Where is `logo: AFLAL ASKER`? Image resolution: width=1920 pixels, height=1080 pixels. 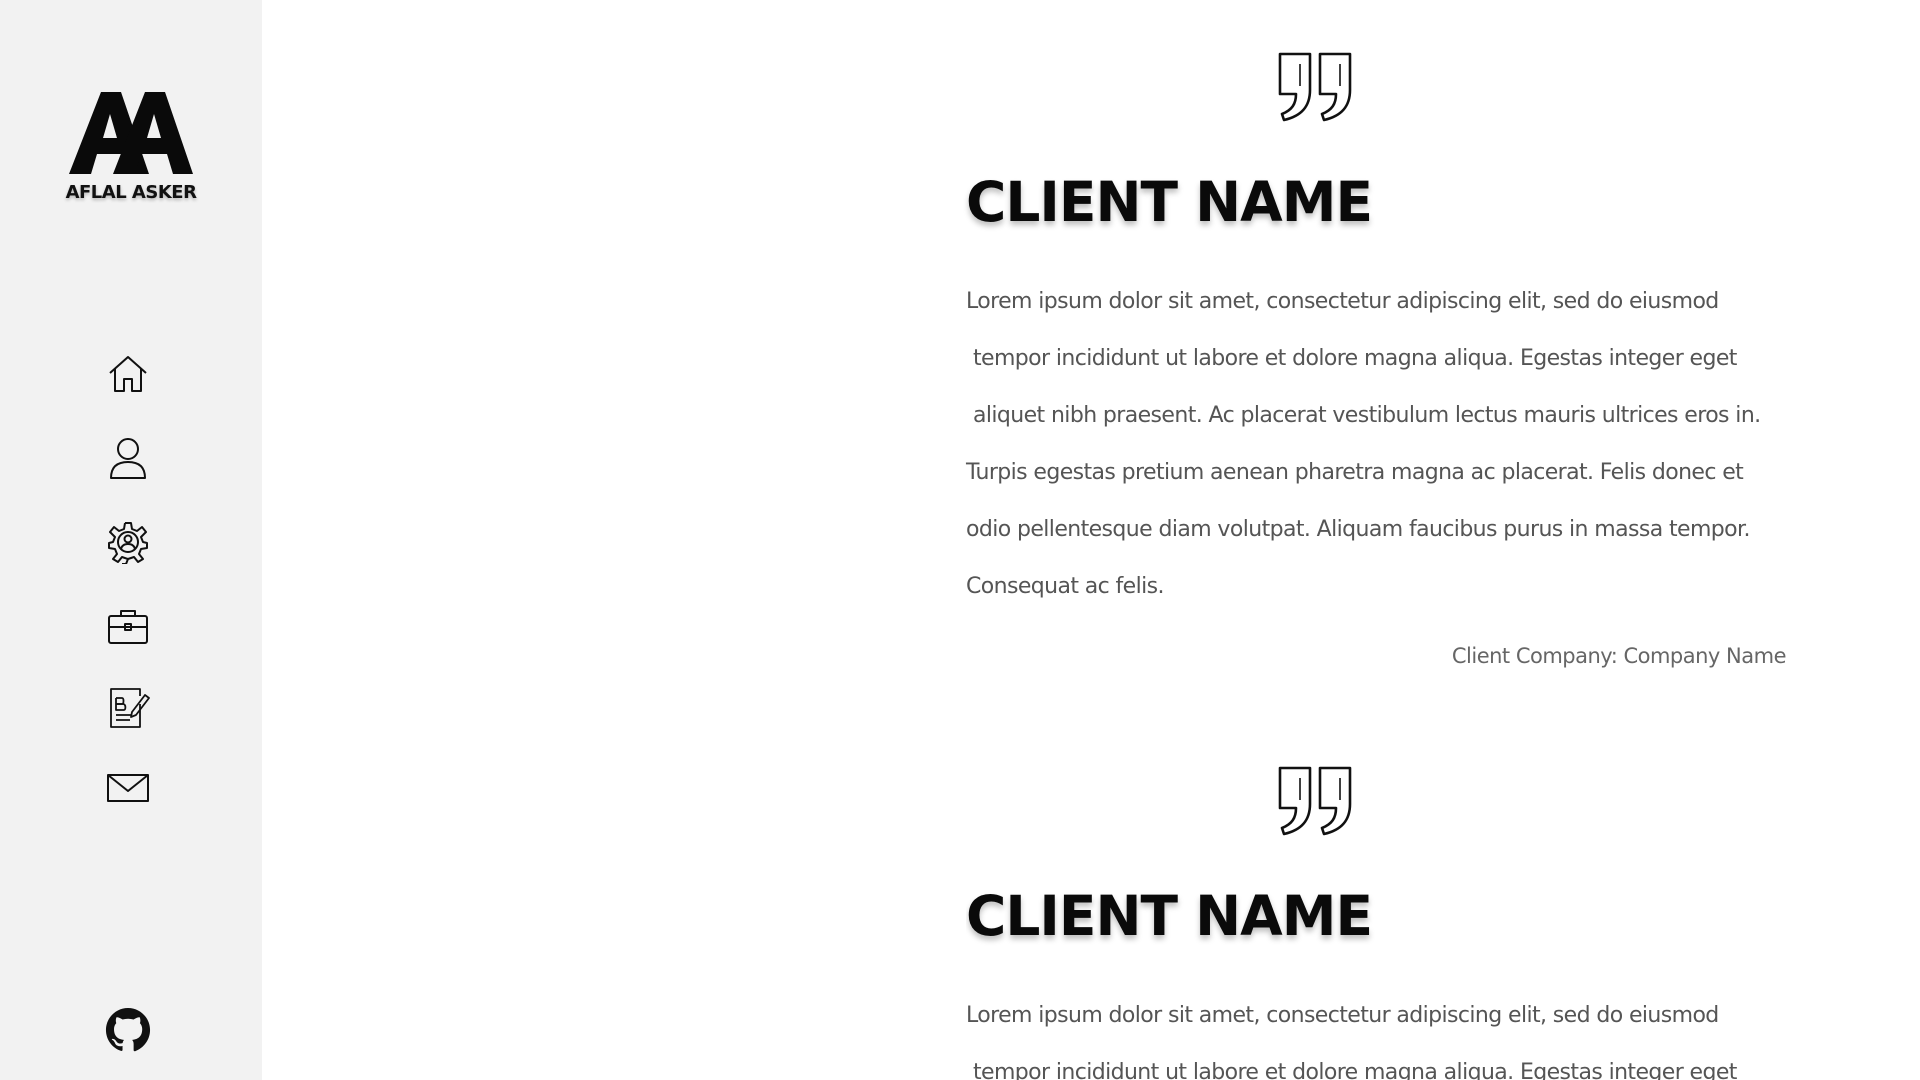
logo: AFLAL ASKER is located at coordinates (131, 146).